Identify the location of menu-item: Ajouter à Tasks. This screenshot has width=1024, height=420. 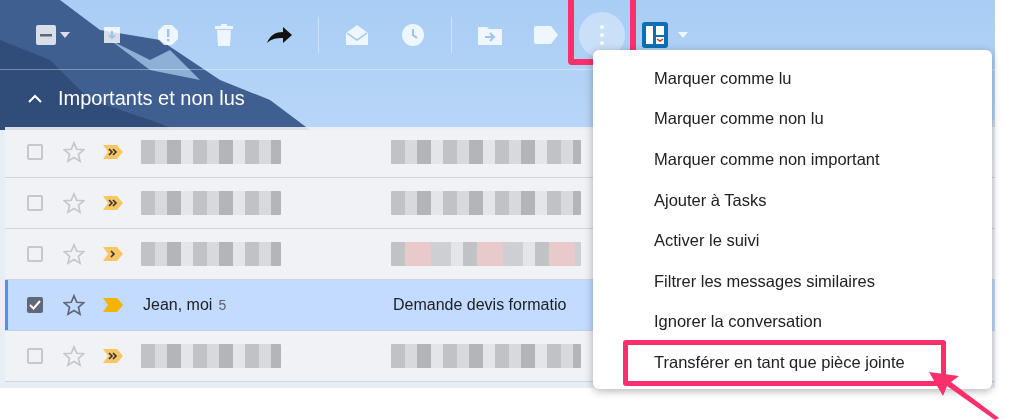
(710, 200).